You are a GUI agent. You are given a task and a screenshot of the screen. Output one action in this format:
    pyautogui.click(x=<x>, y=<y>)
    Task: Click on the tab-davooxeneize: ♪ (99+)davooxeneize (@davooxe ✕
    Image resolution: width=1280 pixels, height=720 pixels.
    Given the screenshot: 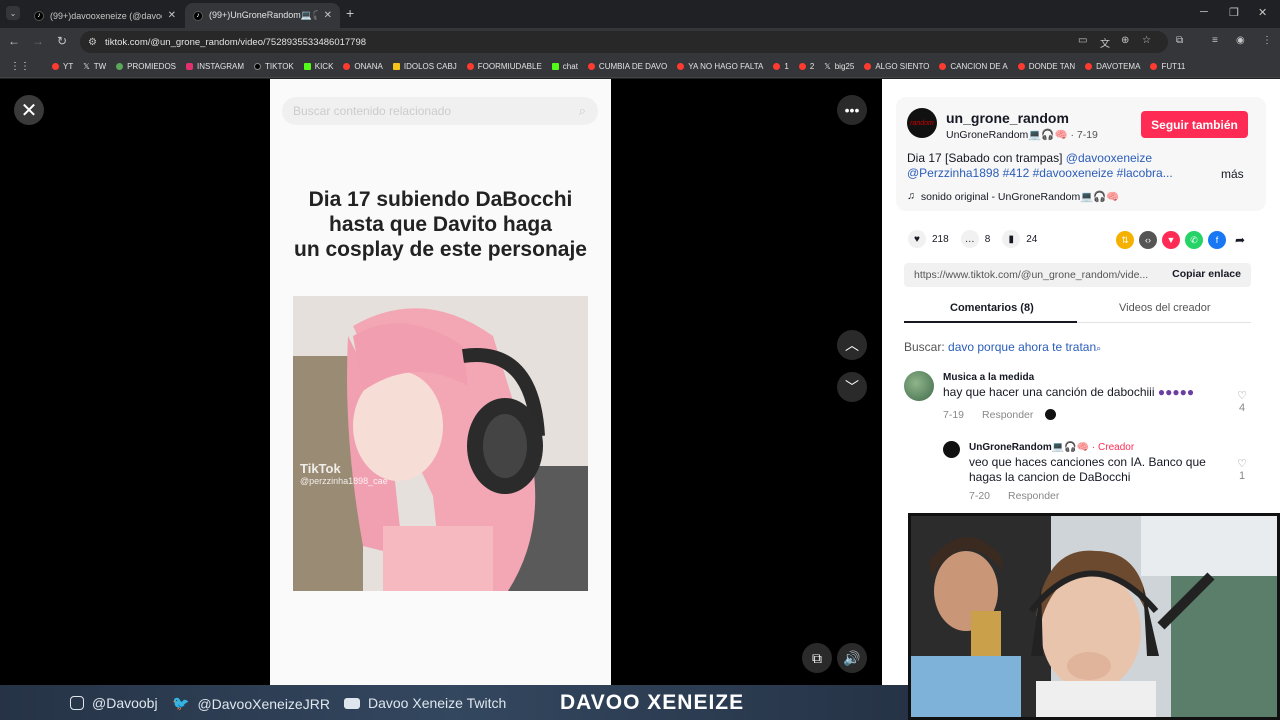 What is the action you would take?
    pyautogui.click(x=105, y=15)
    